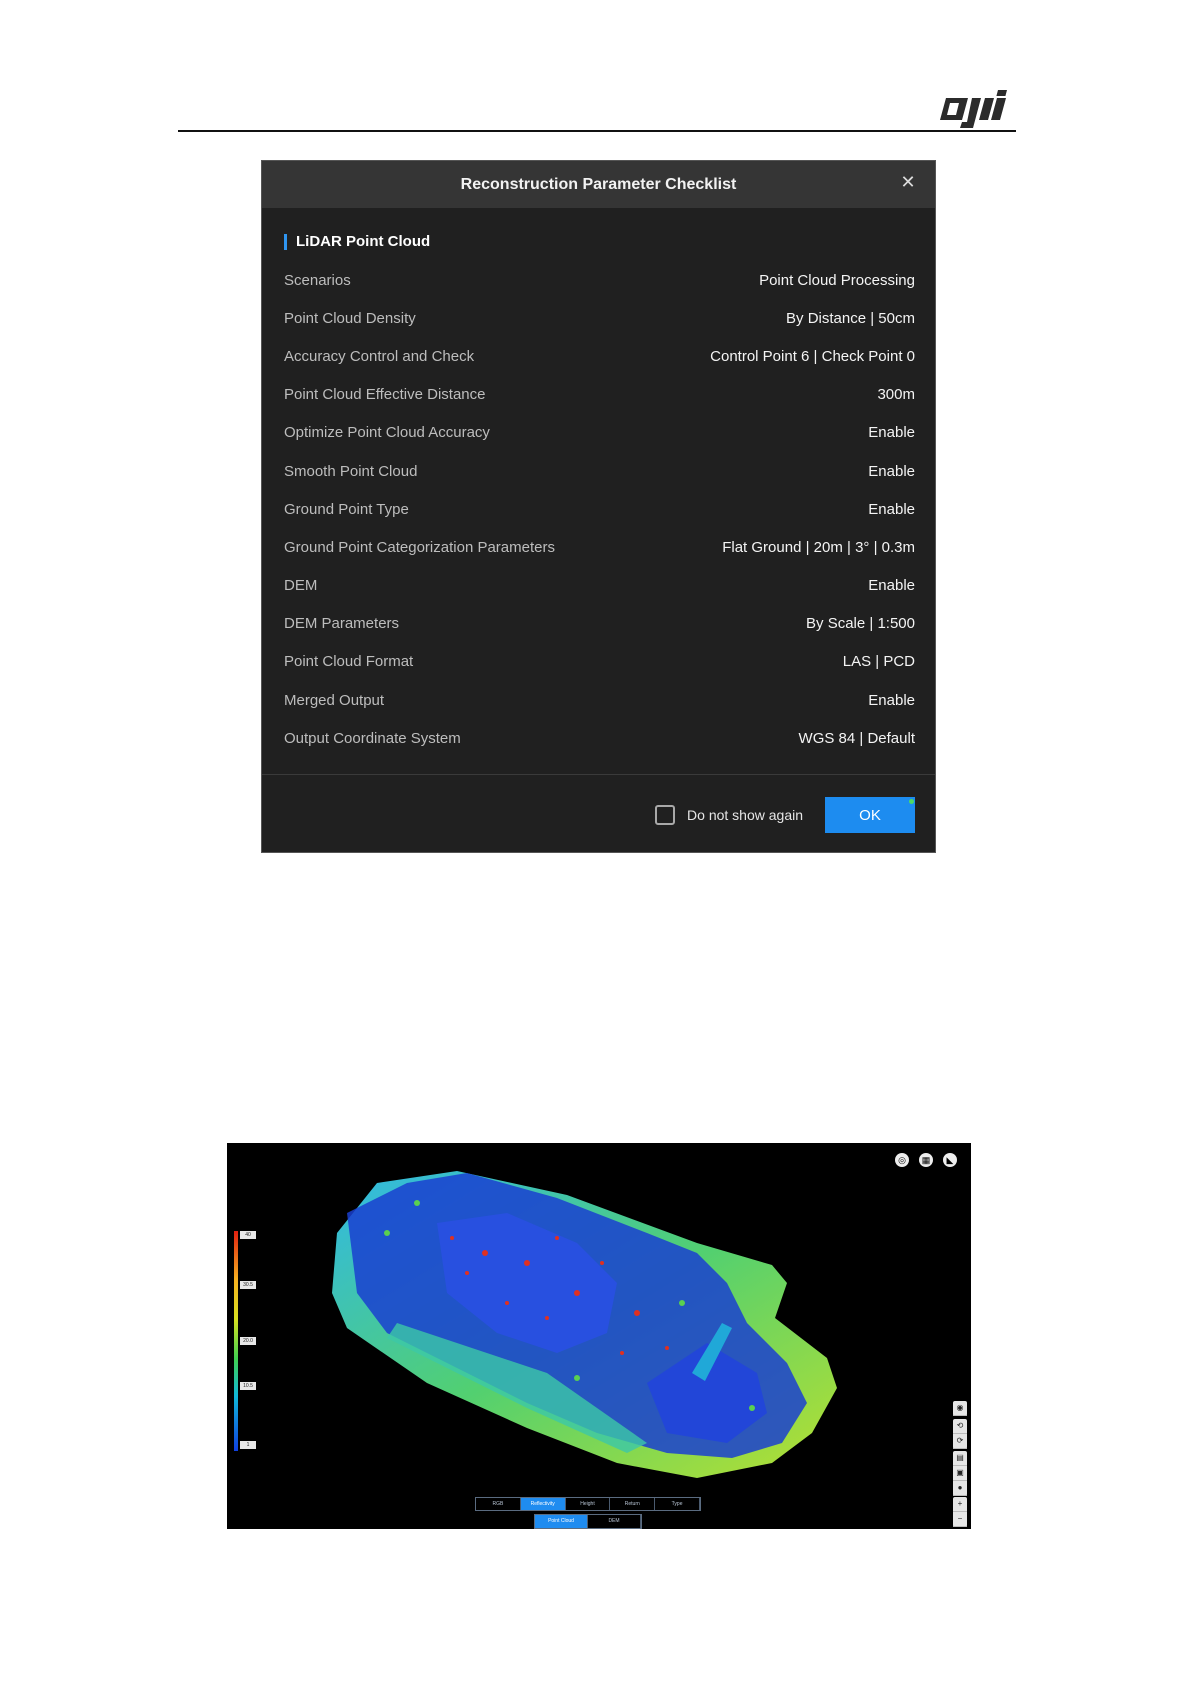 This screenshot has width=1190, height=1684. Describe the element at coordinates (902, 1160) in the screenshot. I see `layers-icon: ◎` at that location.